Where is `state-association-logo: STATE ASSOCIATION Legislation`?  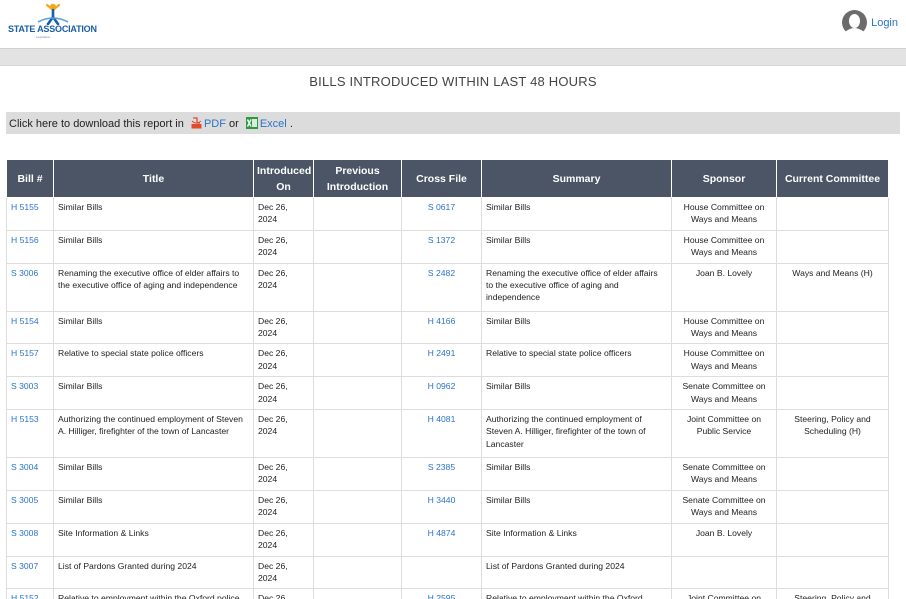
state-association-logo: STATE ASSOCIATION Legislation is located at coordinates (52, 22).